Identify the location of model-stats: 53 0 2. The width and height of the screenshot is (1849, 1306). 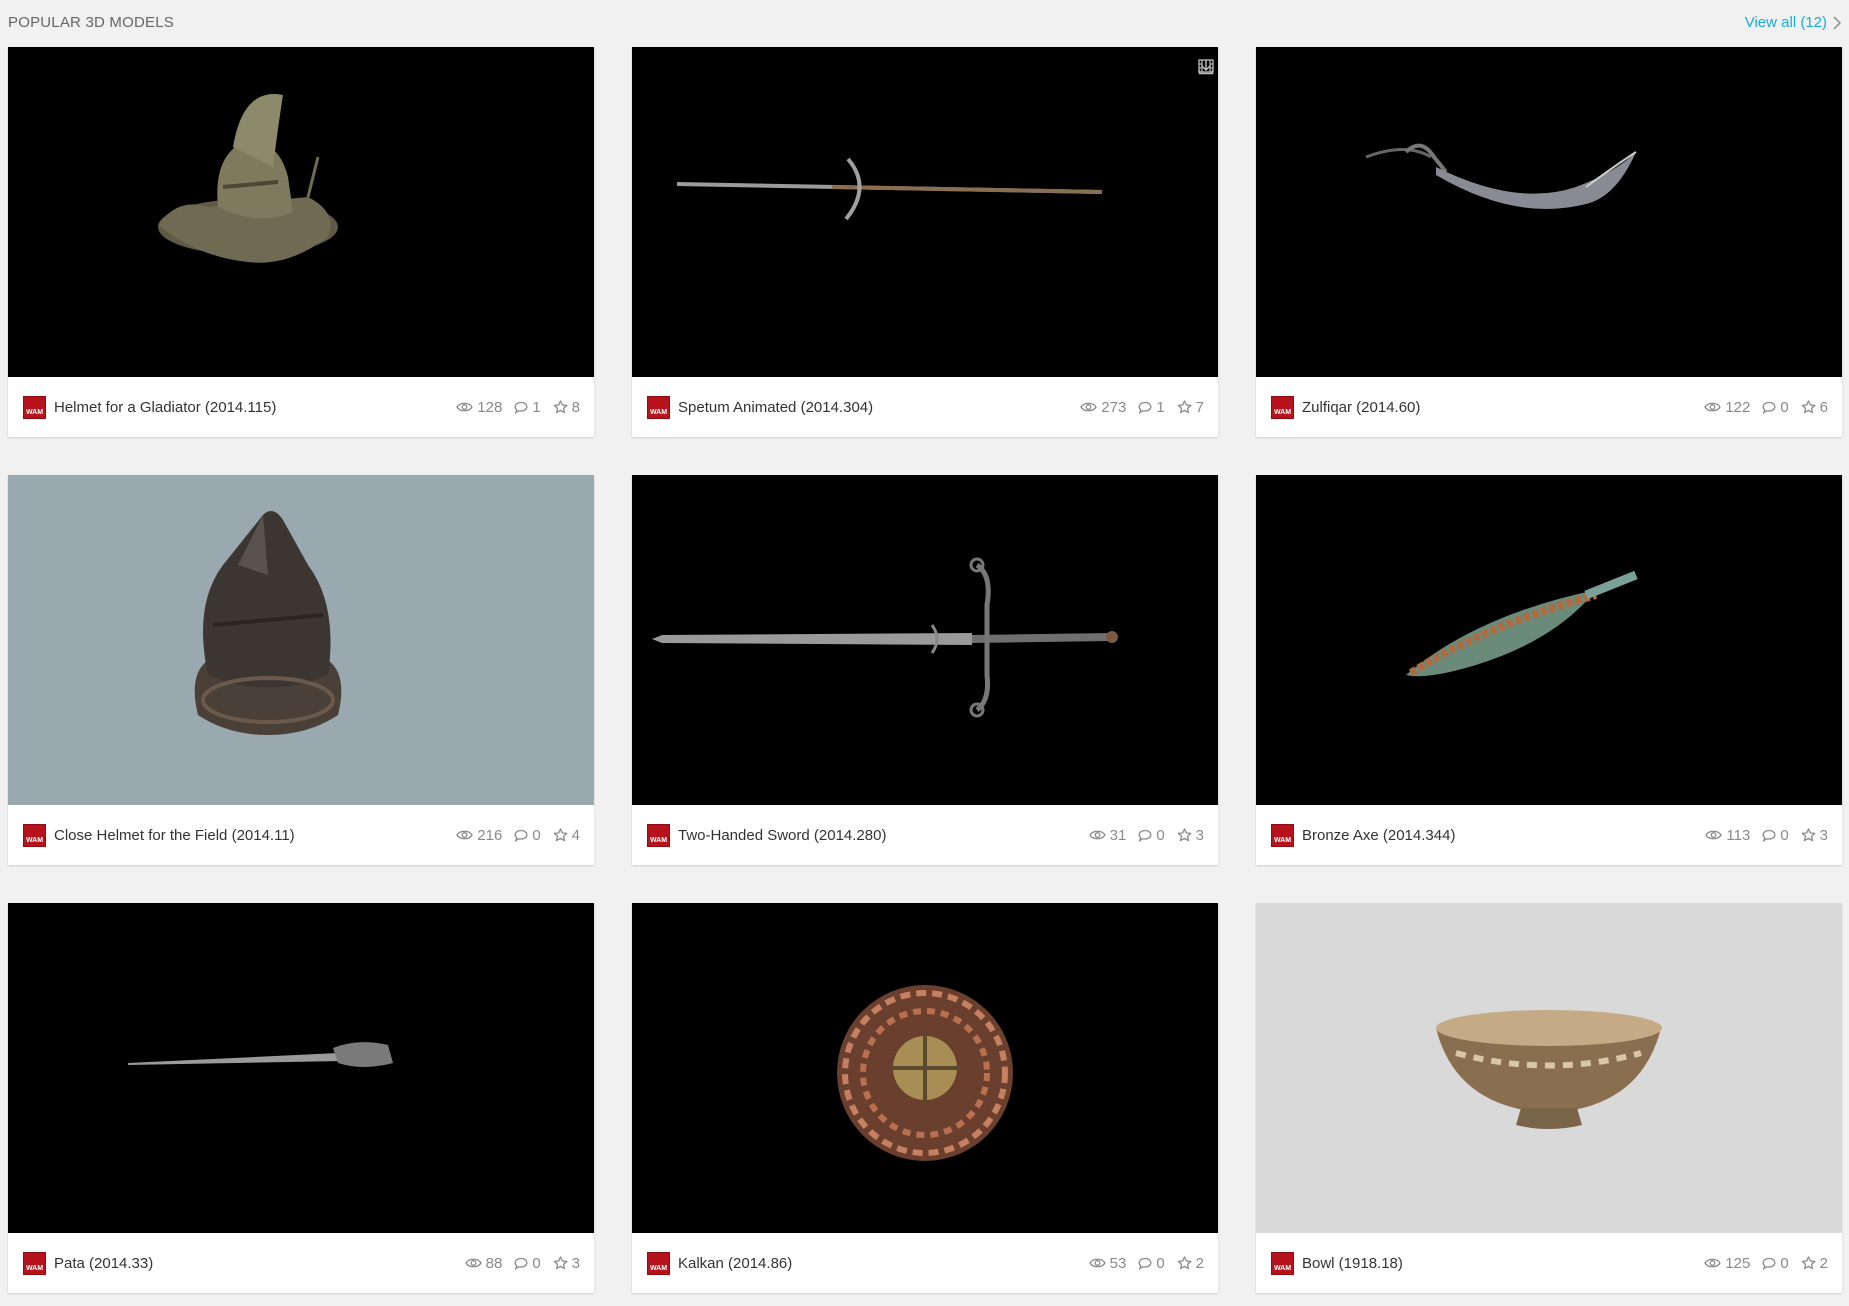
(1146, 1263).